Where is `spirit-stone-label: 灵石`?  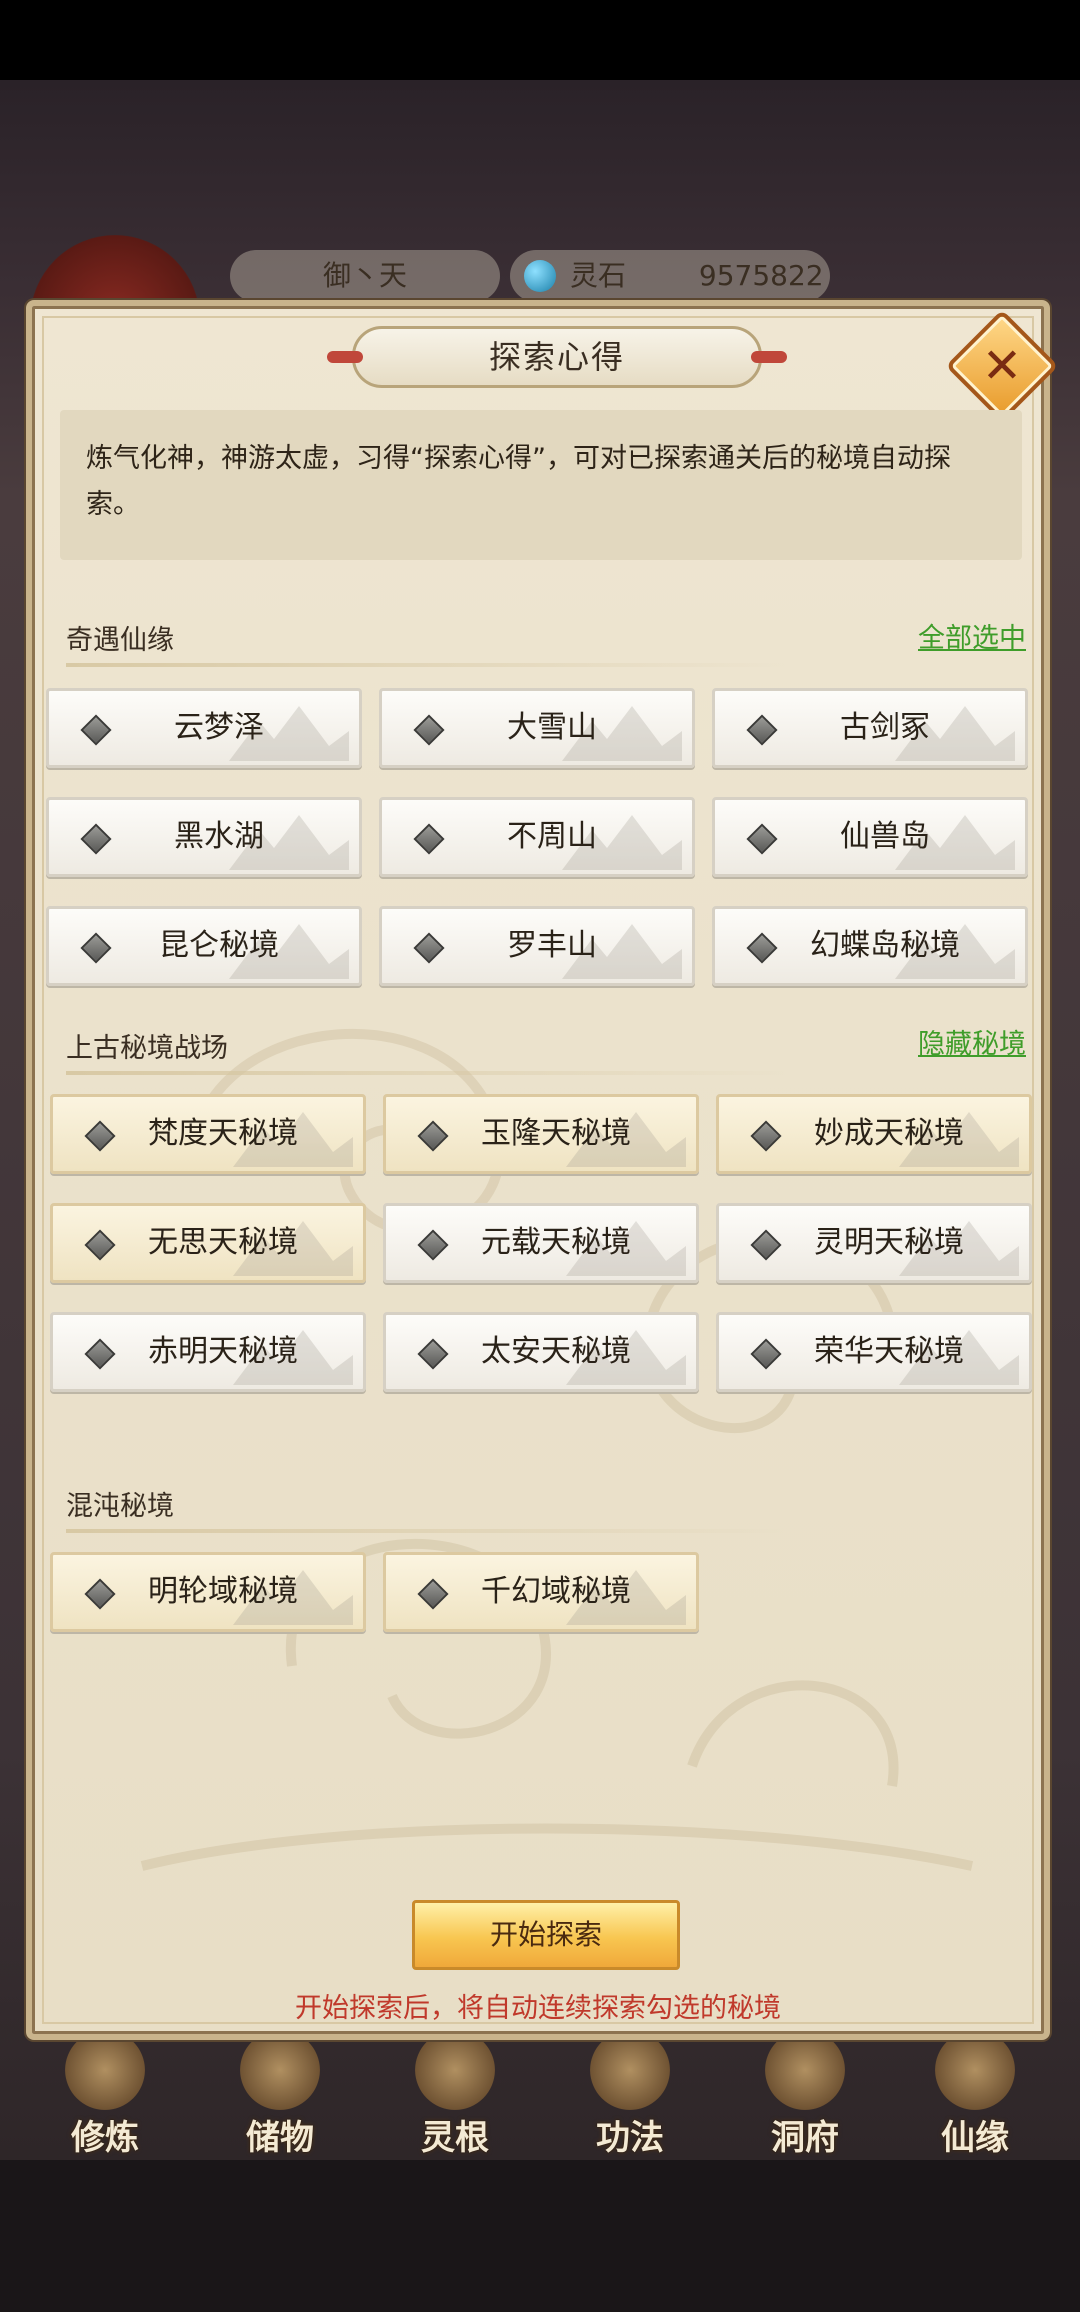
spirit-stone-label: 灵石 is located at coordinates (598, 275).